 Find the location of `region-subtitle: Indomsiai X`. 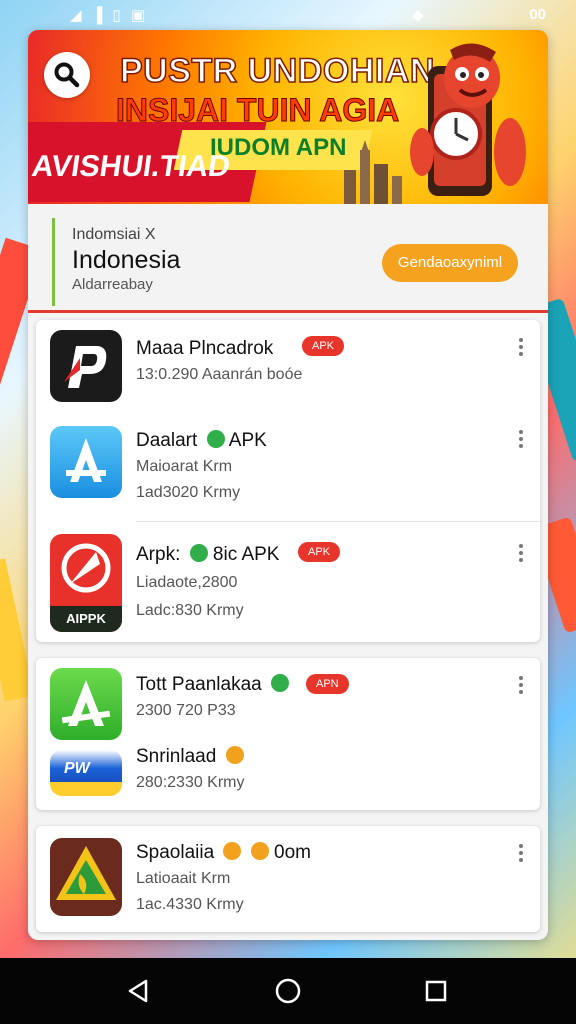

region-subtitle: Indomsiai X is located at coordinates (114, 234).